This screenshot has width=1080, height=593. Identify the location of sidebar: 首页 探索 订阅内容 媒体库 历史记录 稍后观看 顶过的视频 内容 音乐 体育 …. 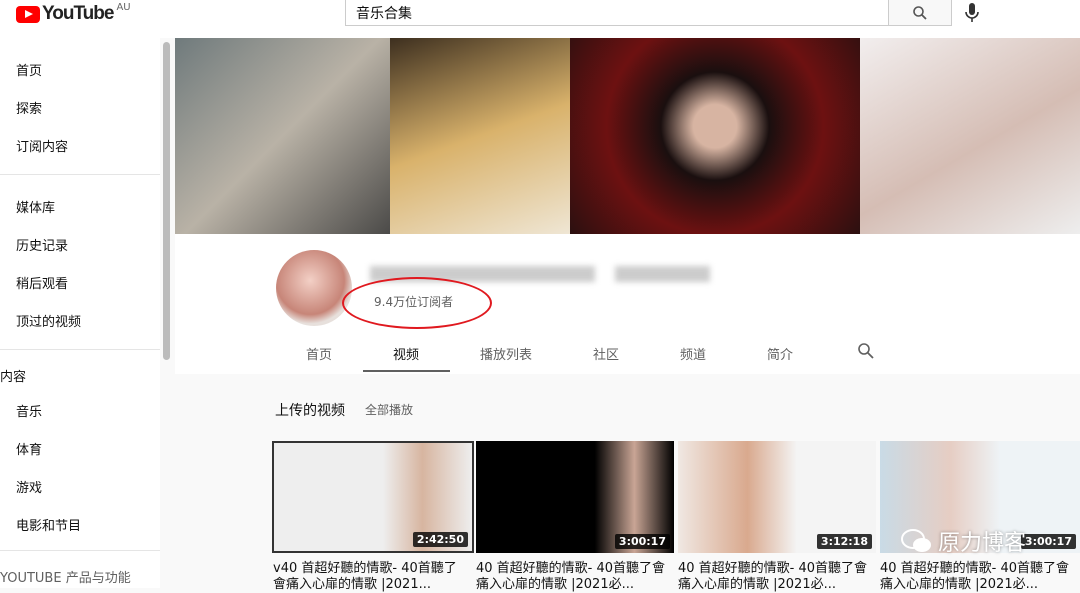
(80, 313).